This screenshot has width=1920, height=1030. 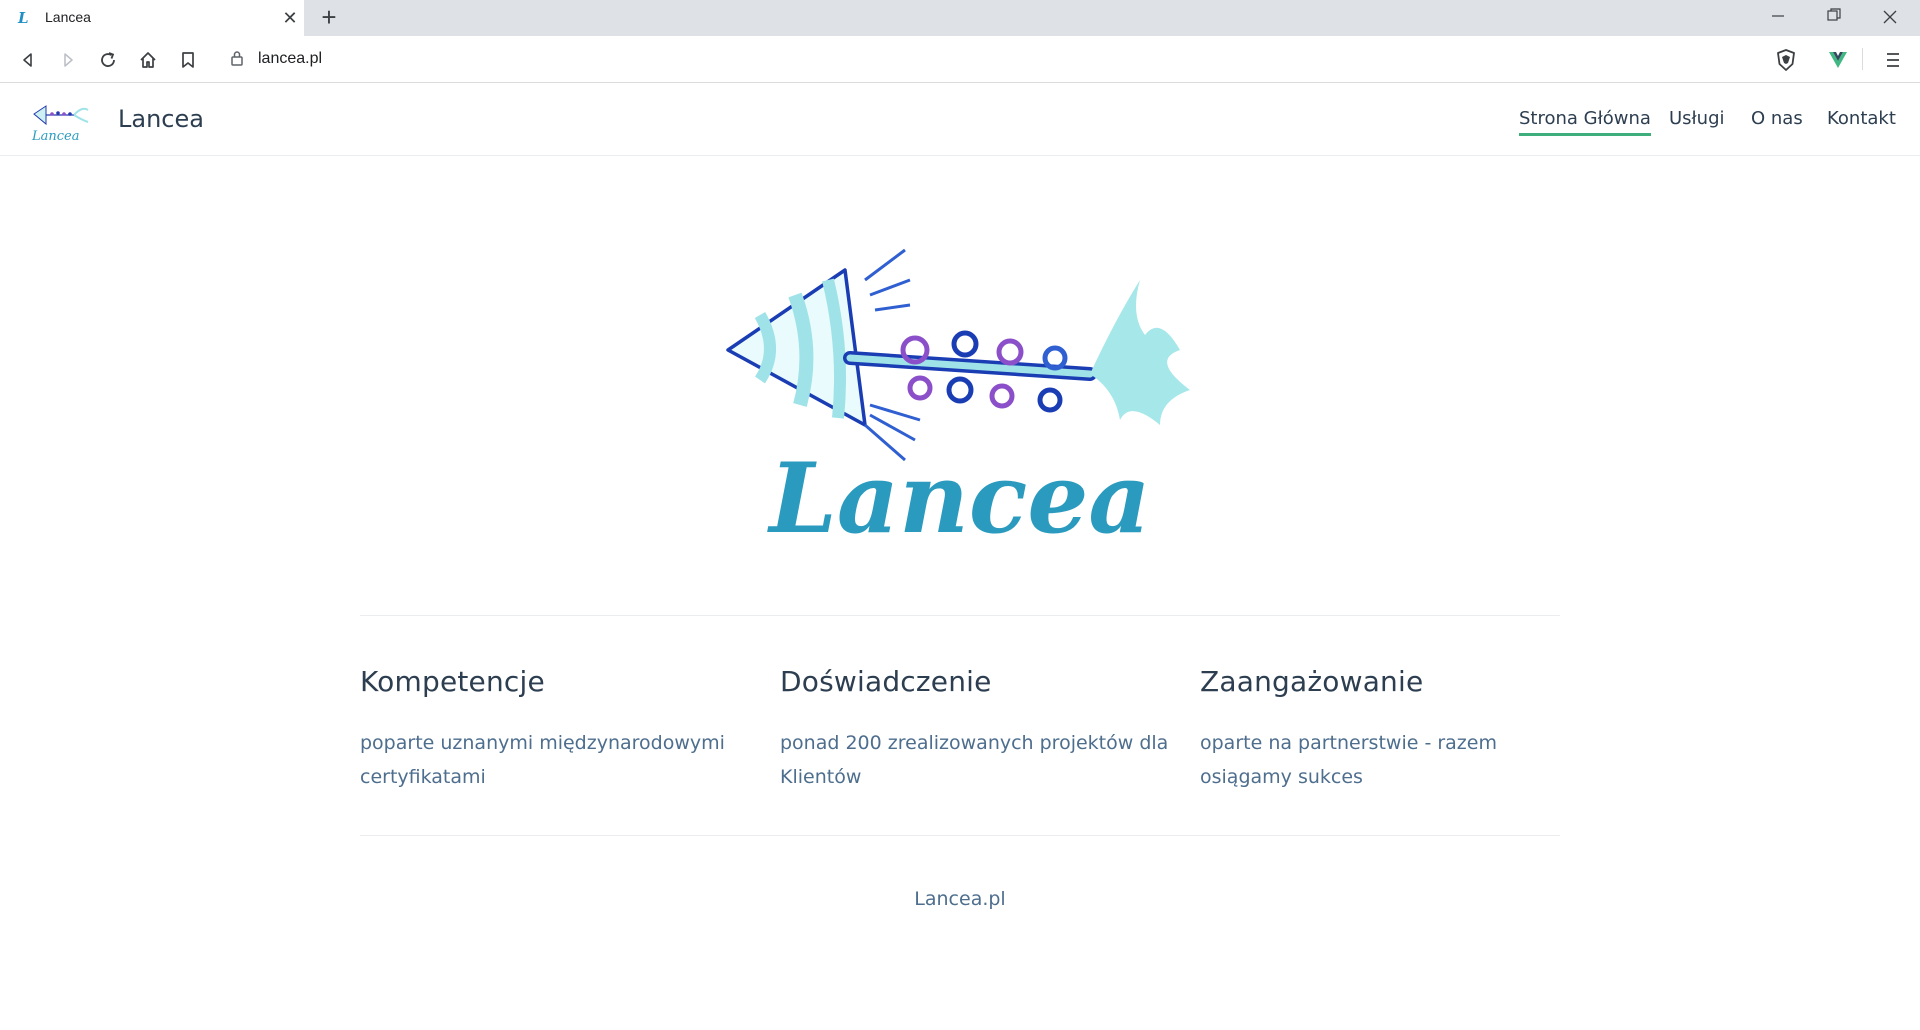 I want to click on brave-shield-button, so click(x=1786, y=60).